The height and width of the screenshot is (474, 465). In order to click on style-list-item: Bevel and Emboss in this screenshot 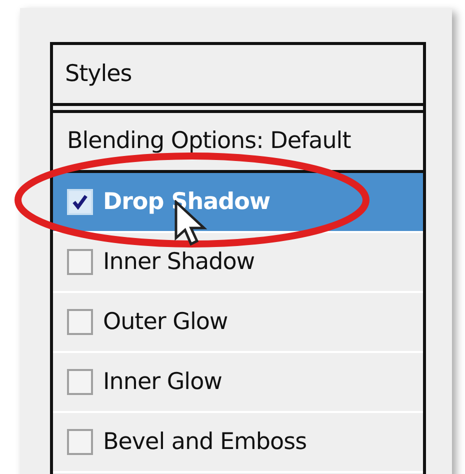, I will do `click(238, 443)`.